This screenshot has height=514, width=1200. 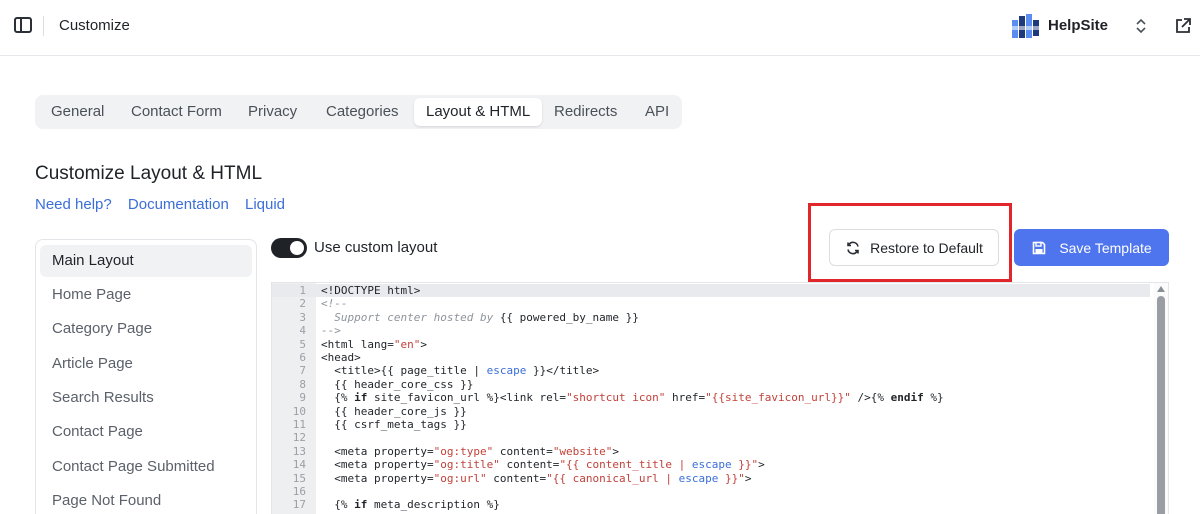 I want to click on line-number: 9, so click(x=302, y=398).